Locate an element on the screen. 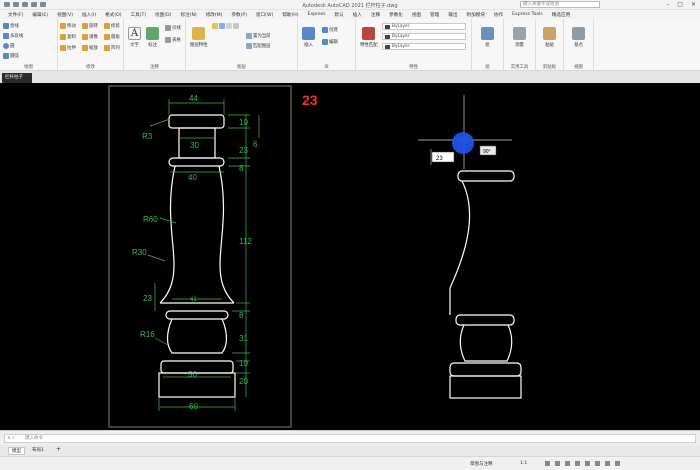 The image size is (700, 470). menu-item: 编辑(E) is located at coordinates (40, 15).